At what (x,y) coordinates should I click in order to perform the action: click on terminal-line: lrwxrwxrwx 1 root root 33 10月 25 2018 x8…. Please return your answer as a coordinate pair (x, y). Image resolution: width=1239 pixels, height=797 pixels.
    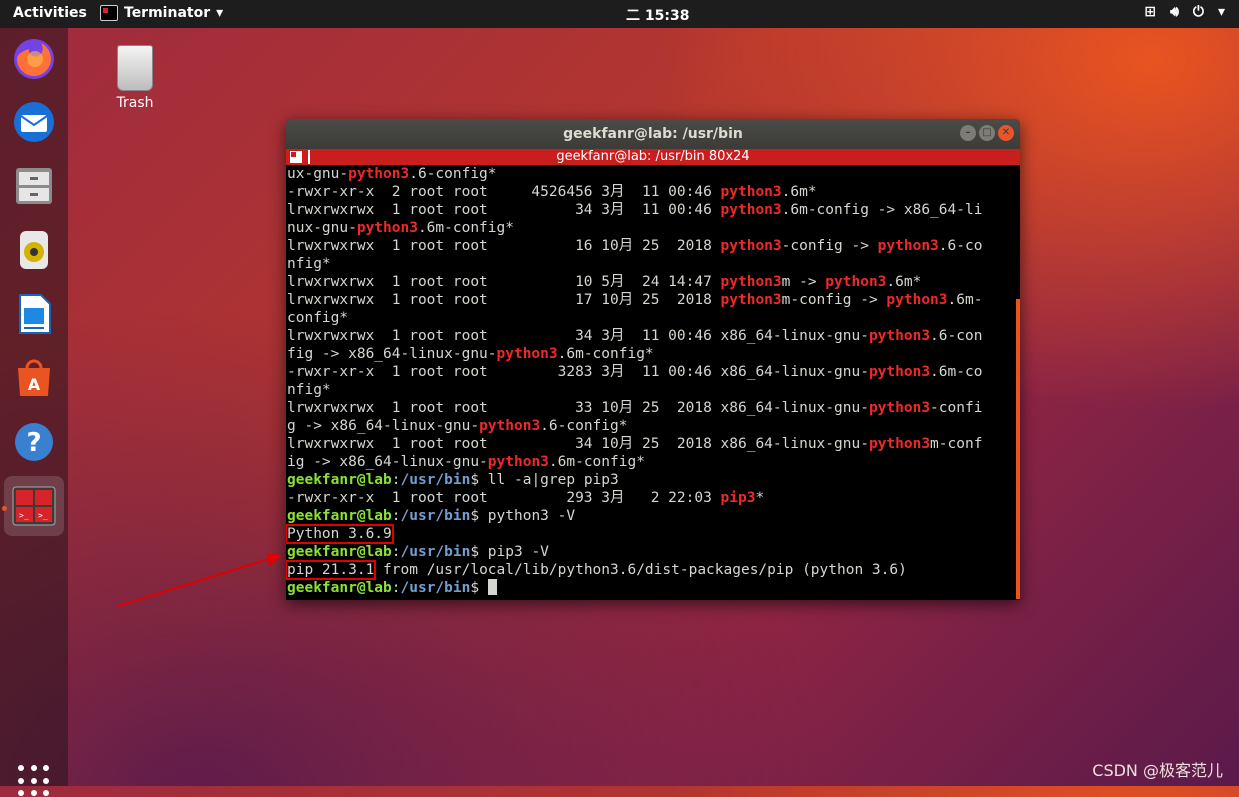
    Looking at the image, I should click on (653, 408).